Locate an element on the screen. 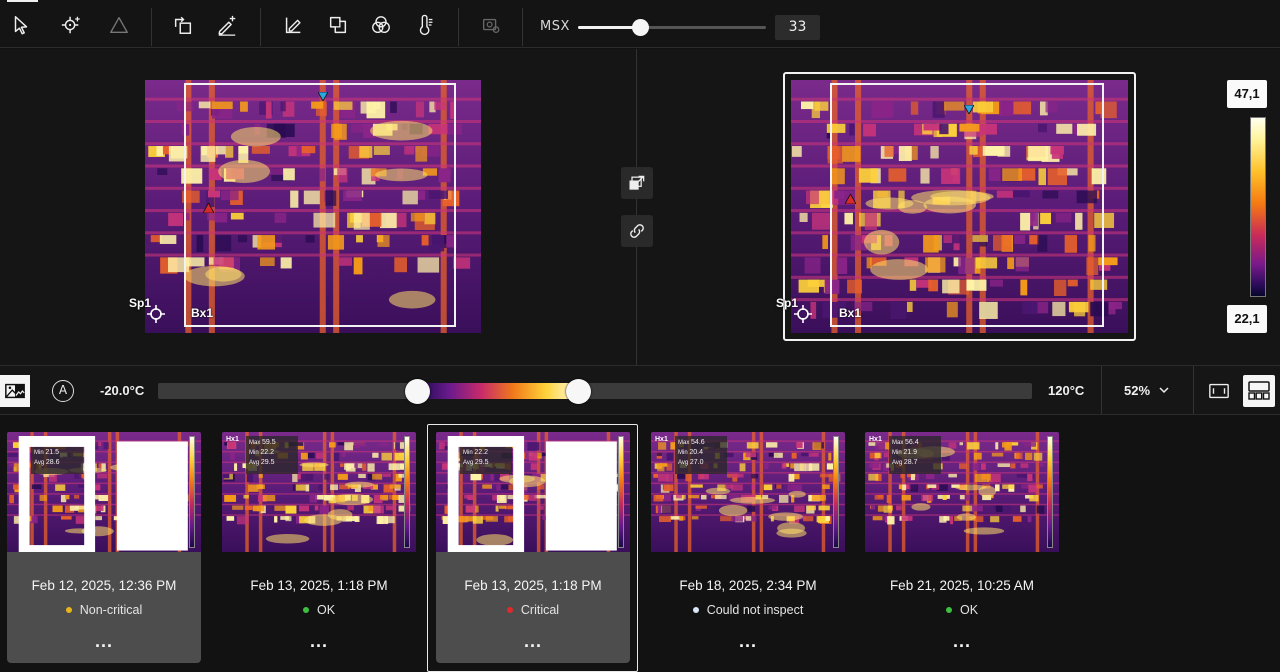  link-button is located at coordinates (637, 231).